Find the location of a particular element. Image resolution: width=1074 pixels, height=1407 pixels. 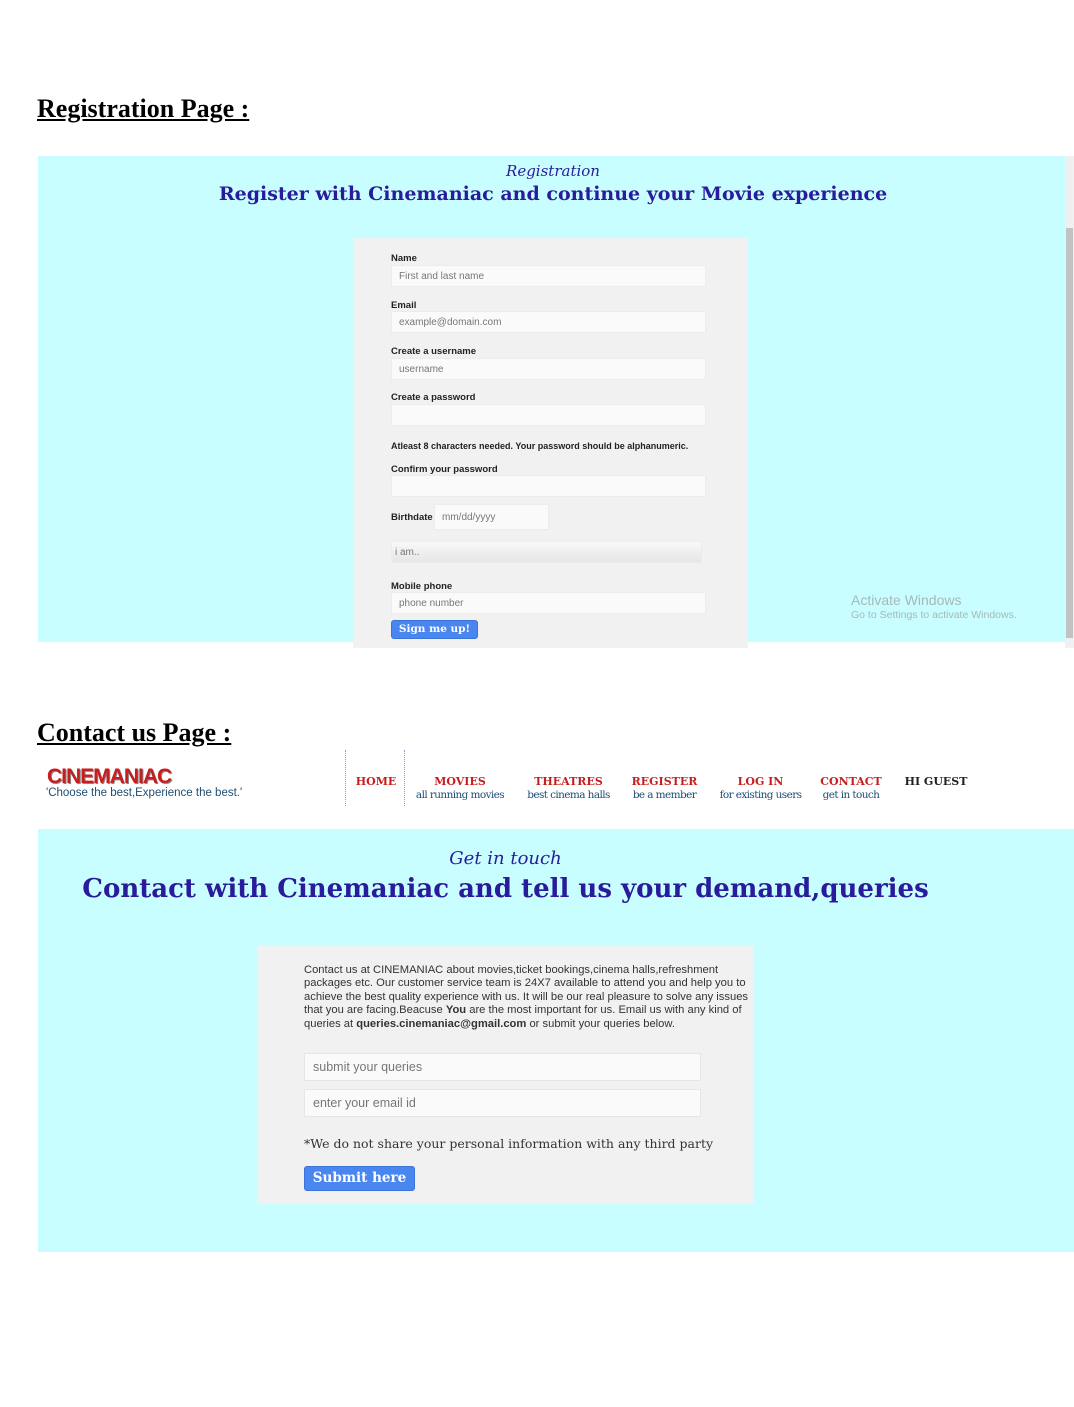

greeting-label: HI GUEST is located at coordinates (936, 781).